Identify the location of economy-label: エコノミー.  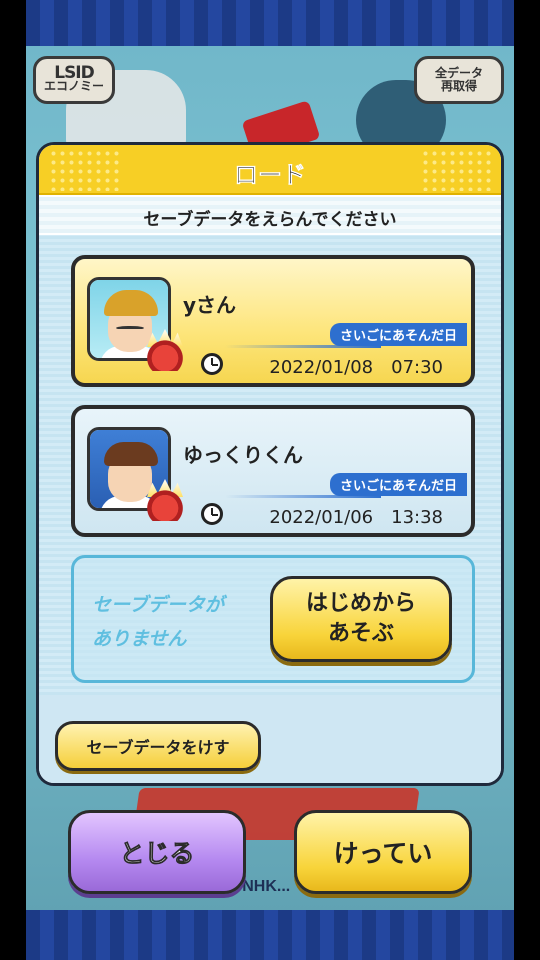
(73, 86).